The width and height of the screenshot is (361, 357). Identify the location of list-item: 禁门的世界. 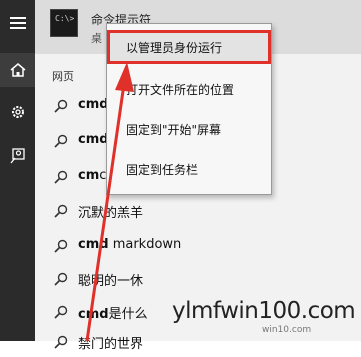
(198, 342).